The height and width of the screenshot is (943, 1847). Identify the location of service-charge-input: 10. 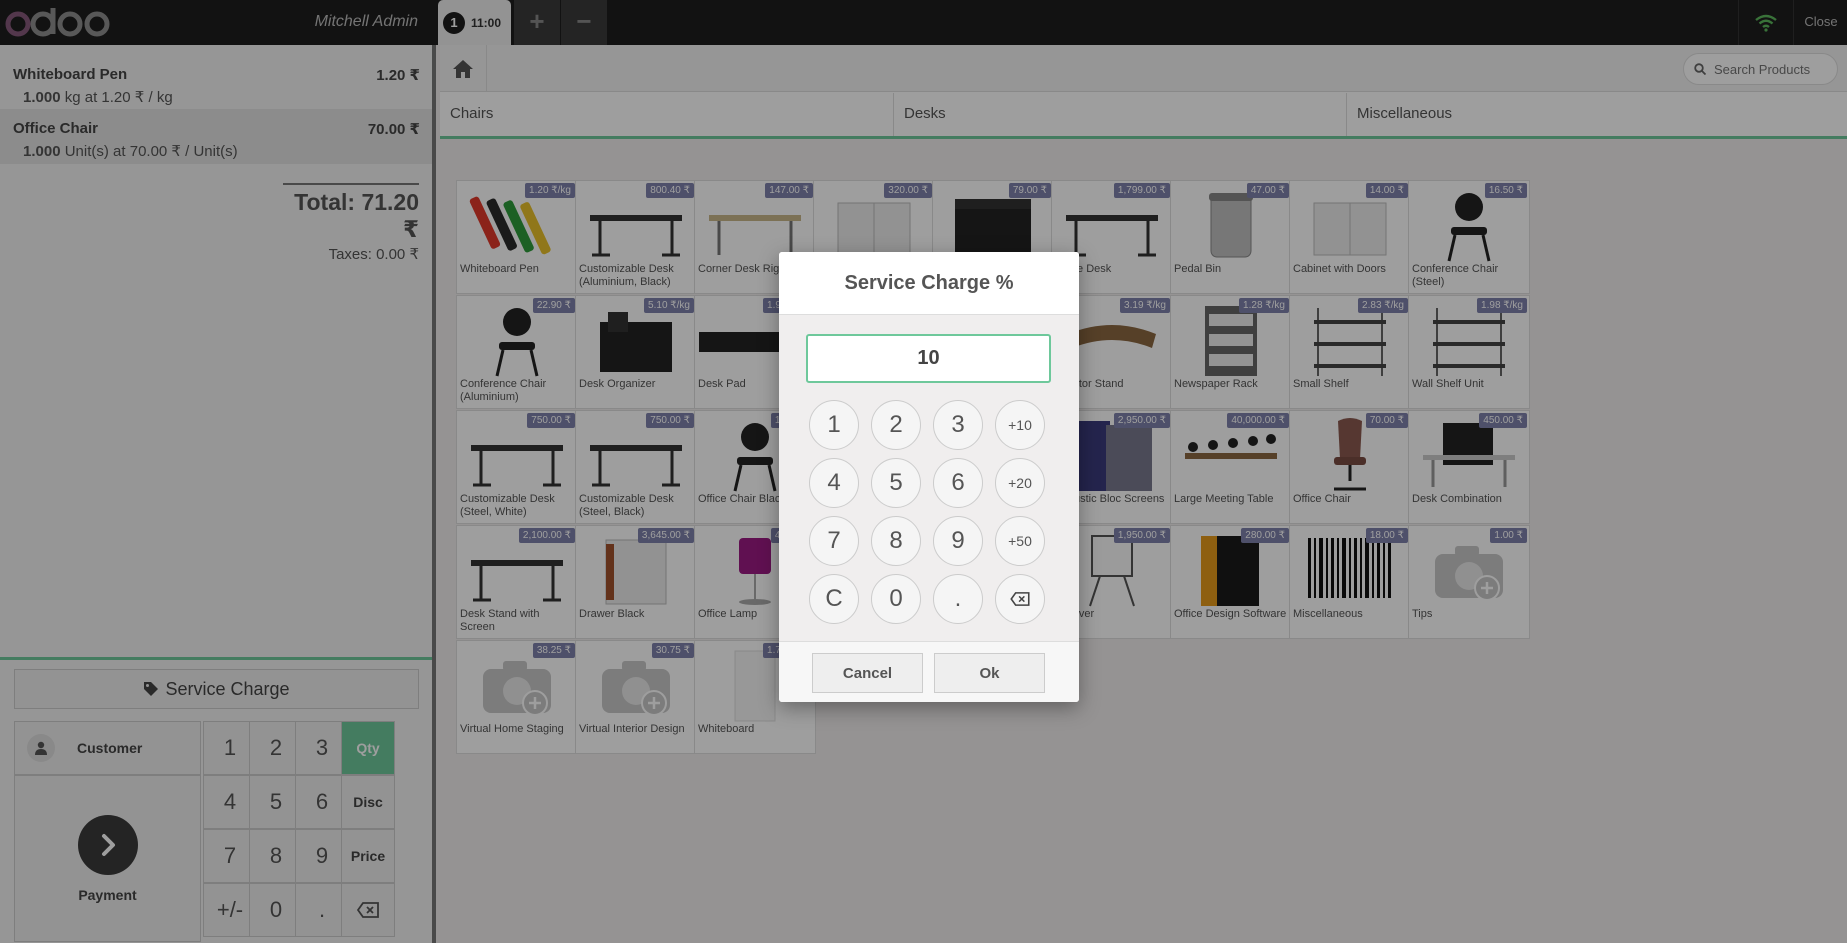
(928, 358).